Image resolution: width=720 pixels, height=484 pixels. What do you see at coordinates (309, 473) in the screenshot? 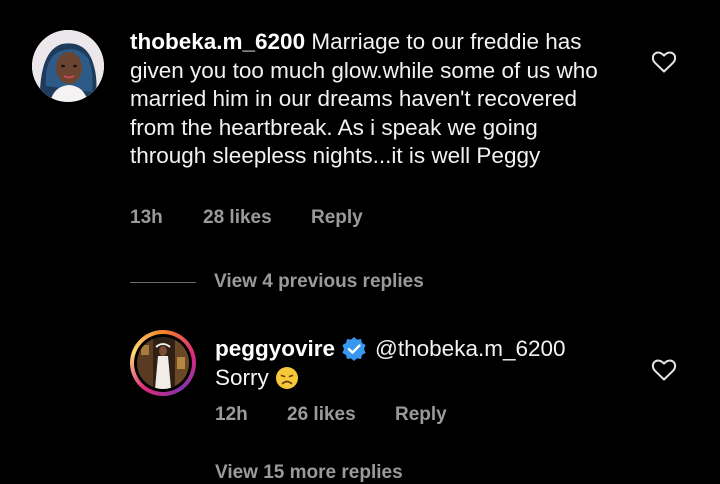
I see `view-more-replies: View 15 more replies` at bounding box center [309, 473].